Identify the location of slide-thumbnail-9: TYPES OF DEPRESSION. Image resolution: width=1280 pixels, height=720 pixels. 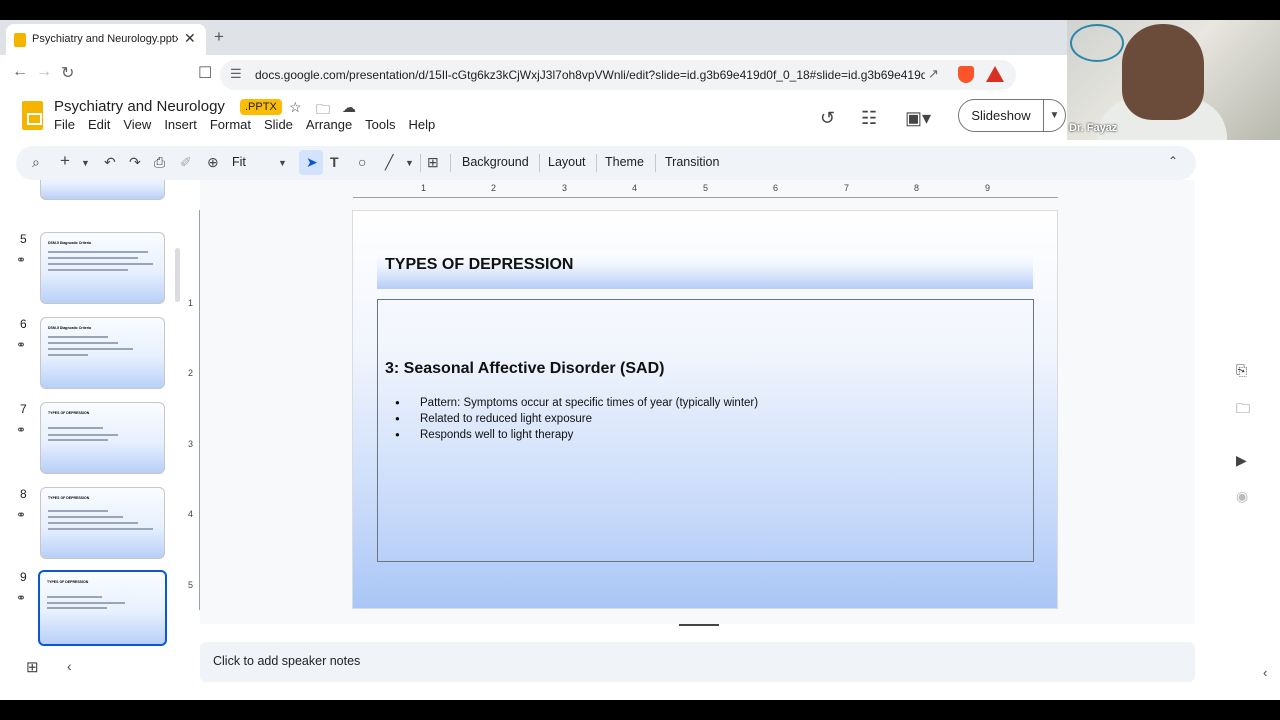
(102, 608).